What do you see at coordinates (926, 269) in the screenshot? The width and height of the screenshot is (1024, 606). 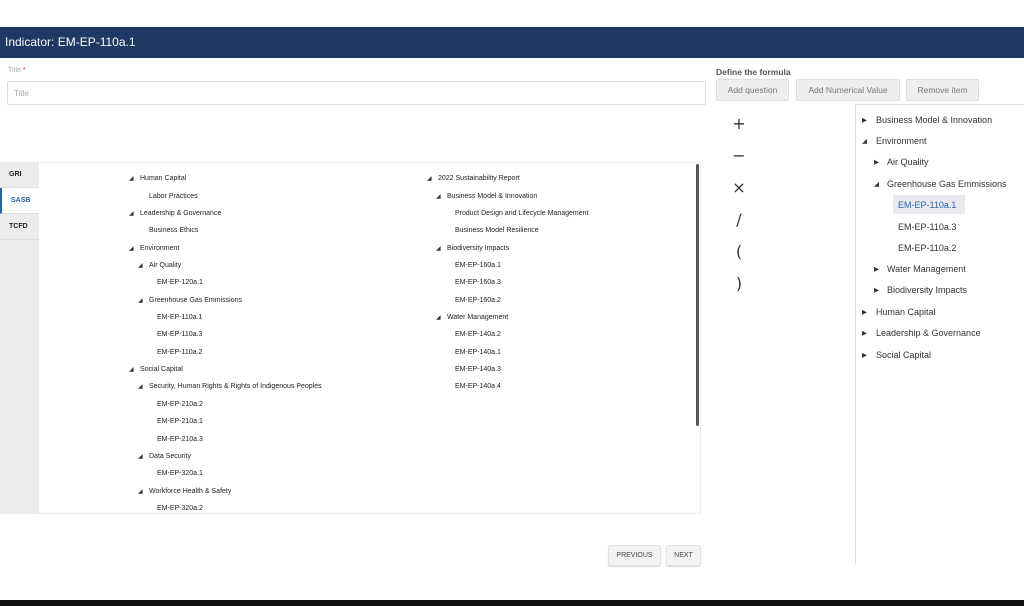 I see `formula-tree-node: Water Management` at bounding box center [926, 269].